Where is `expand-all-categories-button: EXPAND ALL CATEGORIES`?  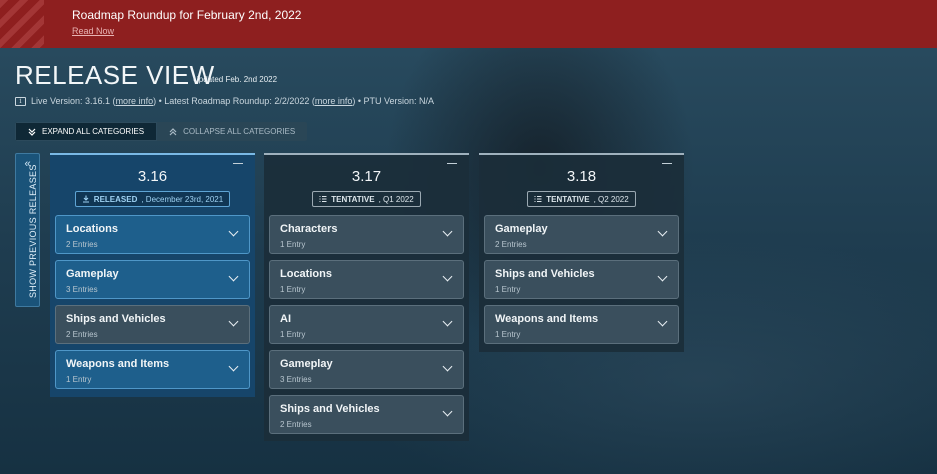
expand-all-categories-button: EXPAND ALL CATEGORIES is located at coordinates (86, 131).